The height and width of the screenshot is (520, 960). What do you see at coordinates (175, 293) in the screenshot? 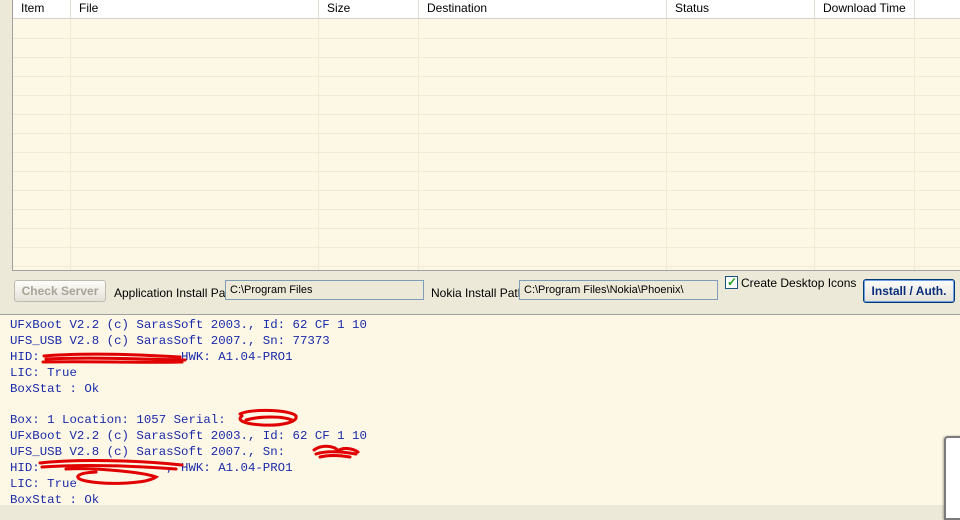
I see `app-install-path-label: Application Install Path` at bounding box center [175, 293].